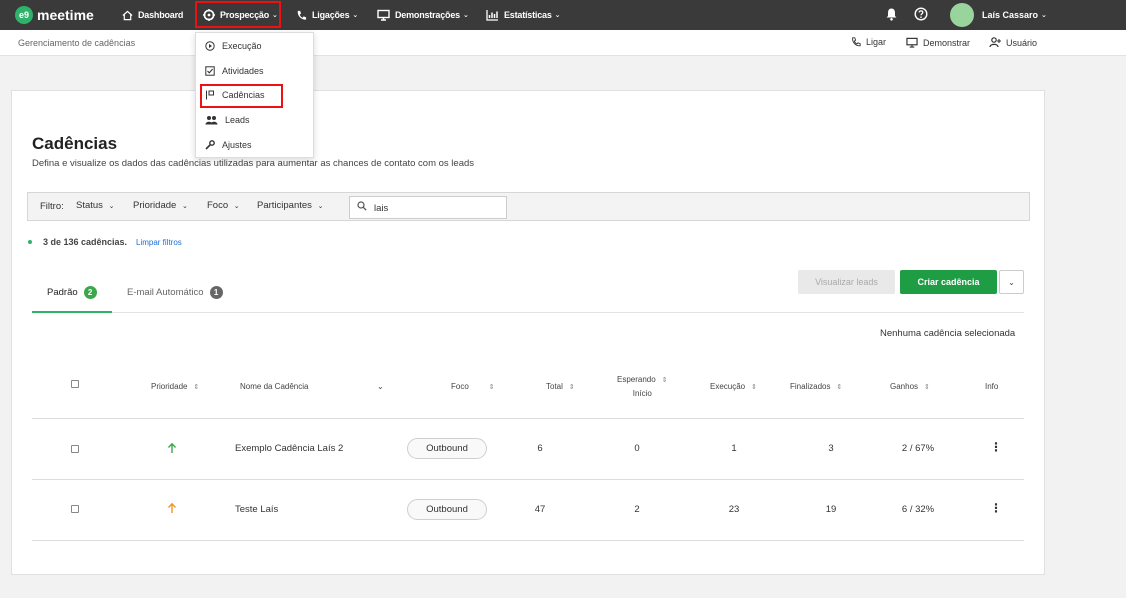 The image size is (1126, 598). I want to click on header-execucao: Execução ⇕, so click(733, 387).